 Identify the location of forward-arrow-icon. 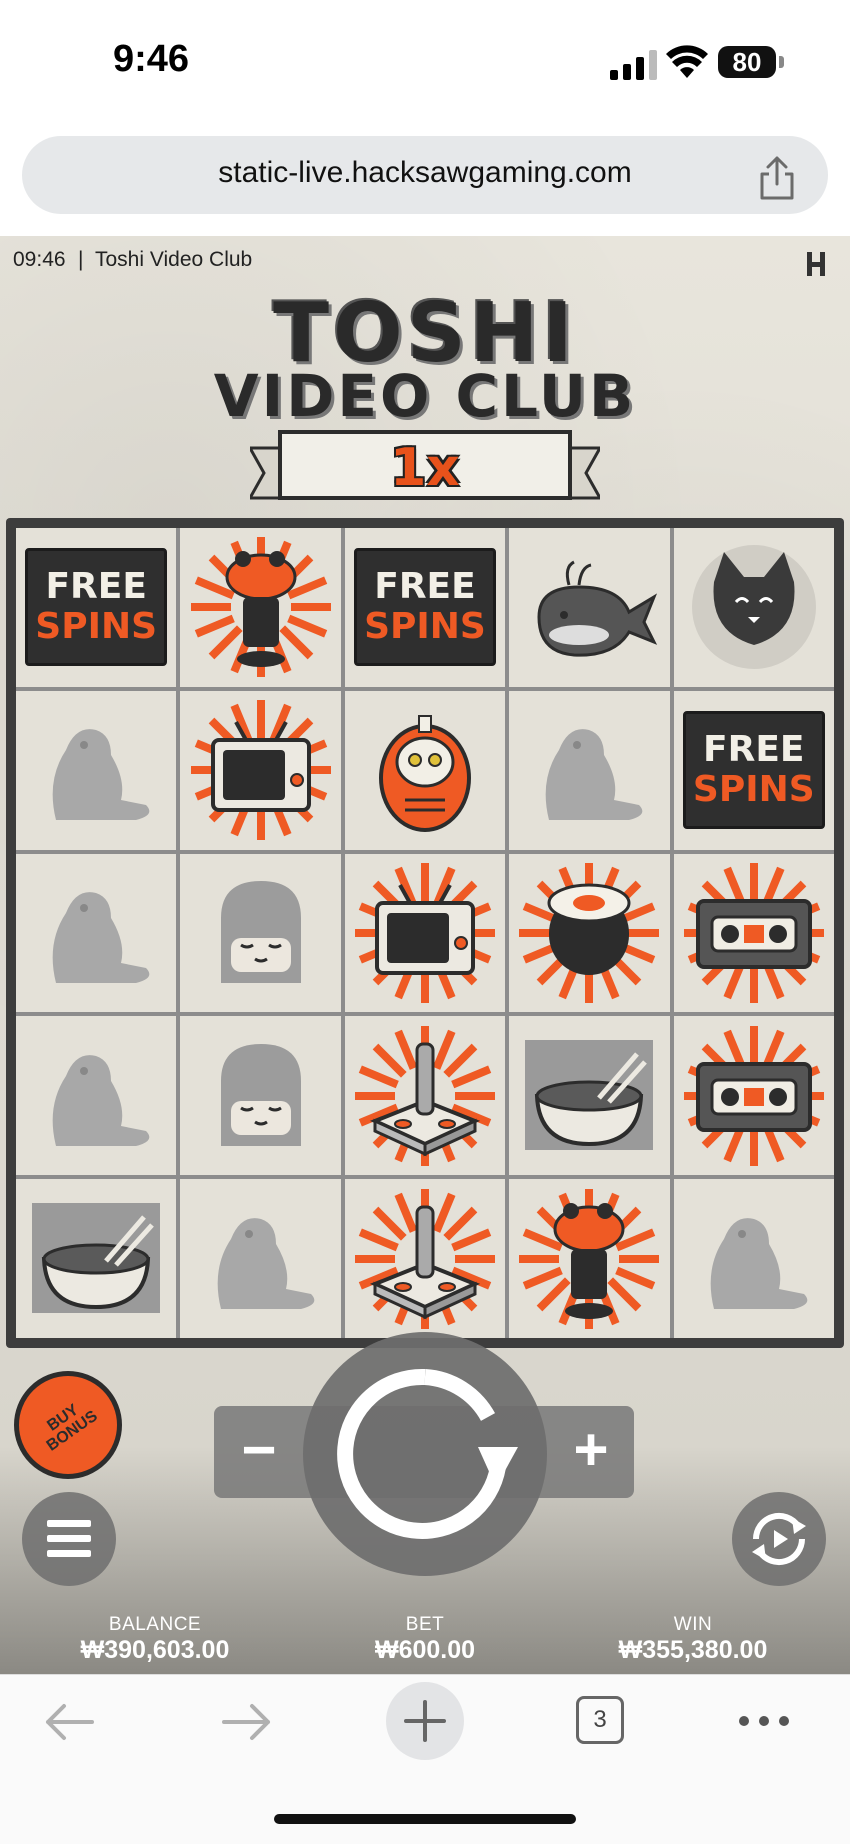
(247, 1722).